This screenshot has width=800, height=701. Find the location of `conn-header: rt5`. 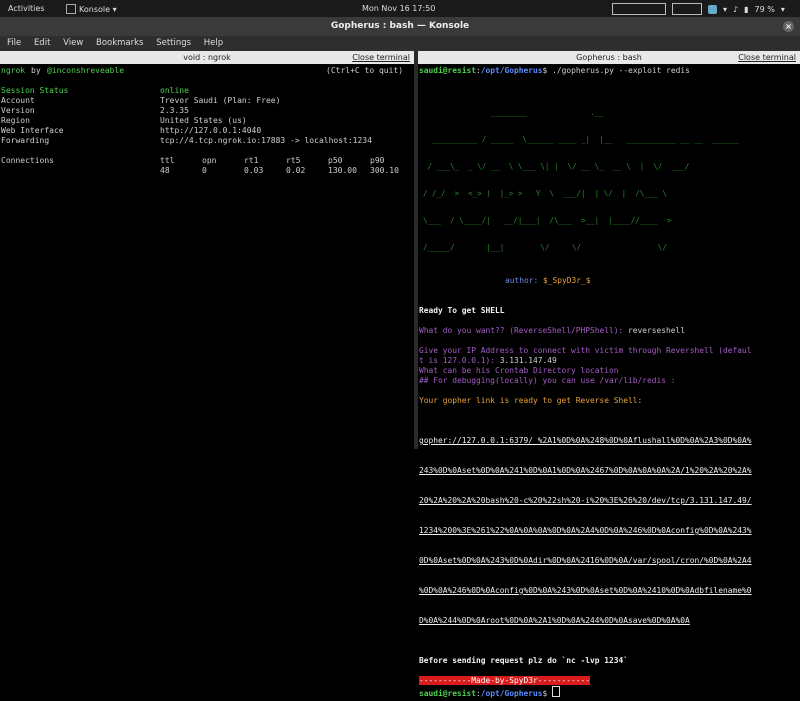

conn-header: rt5 is located at coordinates (293, 160).